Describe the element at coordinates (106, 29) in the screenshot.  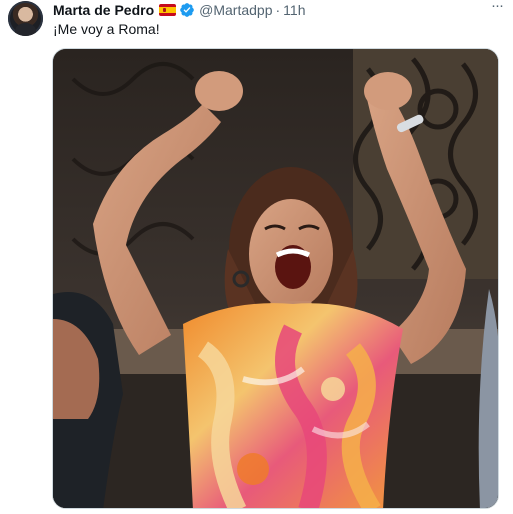
I see `tweet-text: ¡Me voy a Roma!` at that location.